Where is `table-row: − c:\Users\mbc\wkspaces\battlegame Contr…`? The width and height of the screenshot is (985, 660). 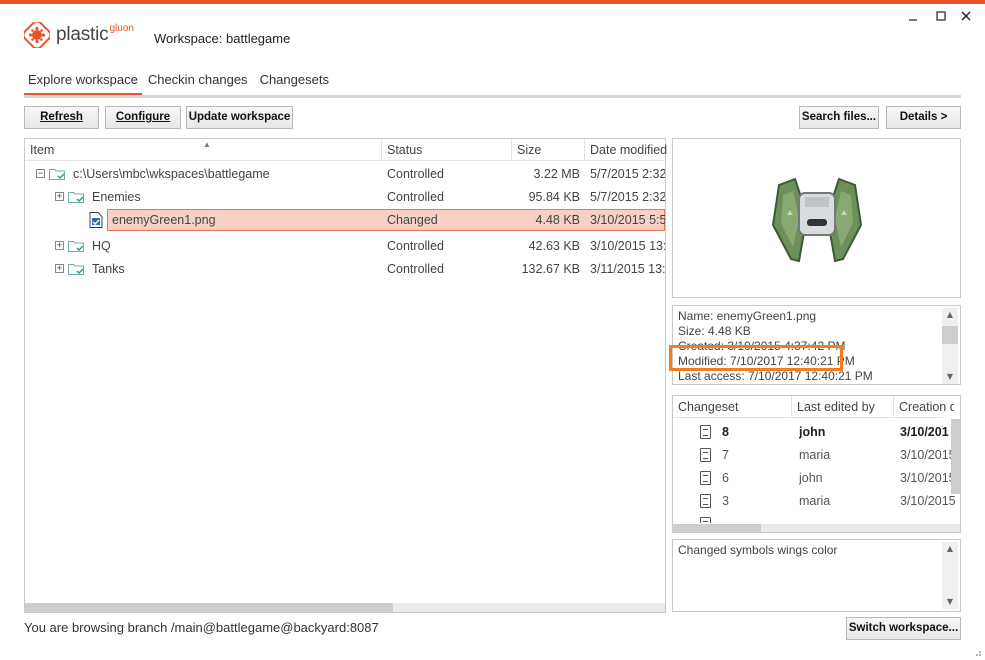
table-row: − c:\Users\mbc\wkspaces\battlegame Contr… is located at coordinates (345, 174).